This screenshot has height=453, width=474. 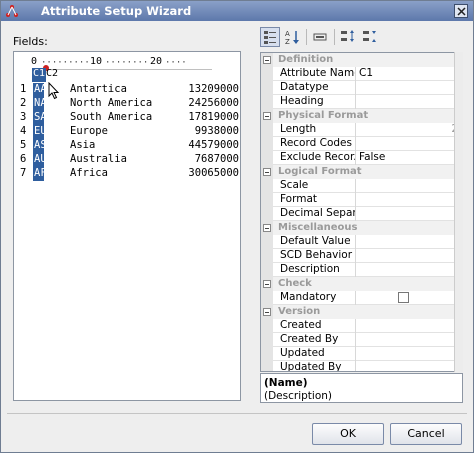 I want to click on property-label: Length, so click(x=298, y=129).